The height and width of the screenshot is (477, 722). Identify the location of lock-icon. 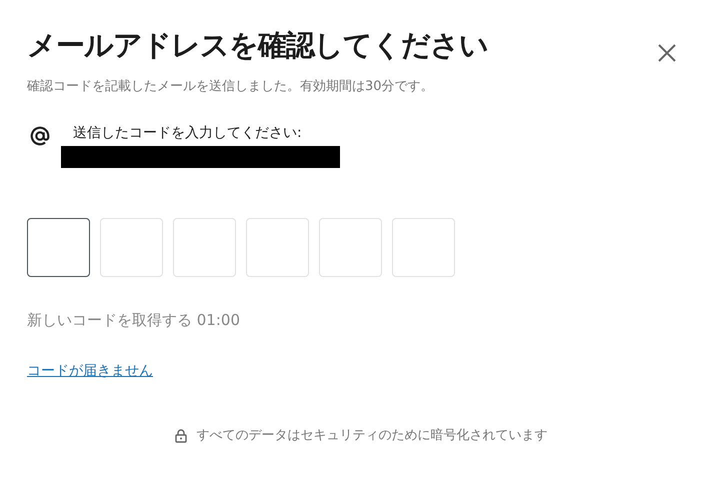
(180, 435).